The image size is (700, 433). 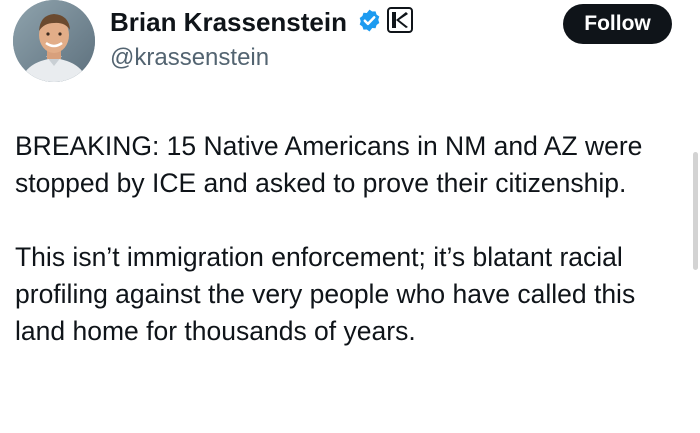 What do you see at coordinates (617, 24) in the screenshot?
I see `follow-button: Follow` at bounding box center [617, 24].